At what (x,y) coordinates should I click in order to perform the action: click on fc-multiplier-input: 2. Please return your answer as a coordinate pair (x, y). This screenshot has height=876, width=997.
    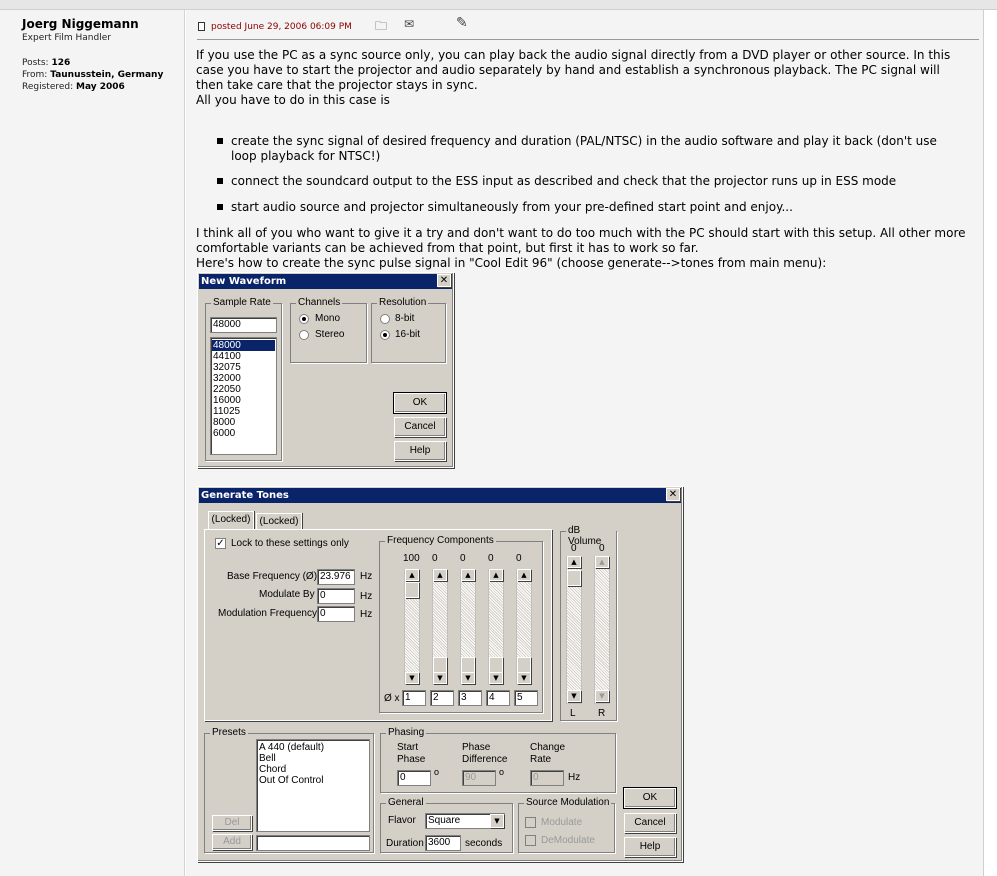
    Looking at the image, I should click on (442, 698).